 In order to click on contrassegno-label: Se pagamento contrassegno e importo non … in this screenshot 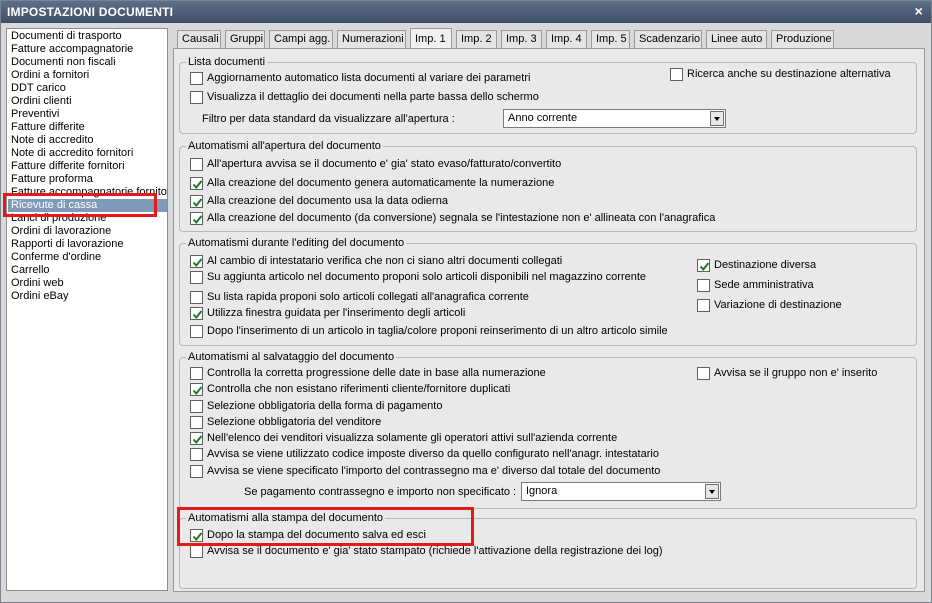, I will do `click(380, 492)`.